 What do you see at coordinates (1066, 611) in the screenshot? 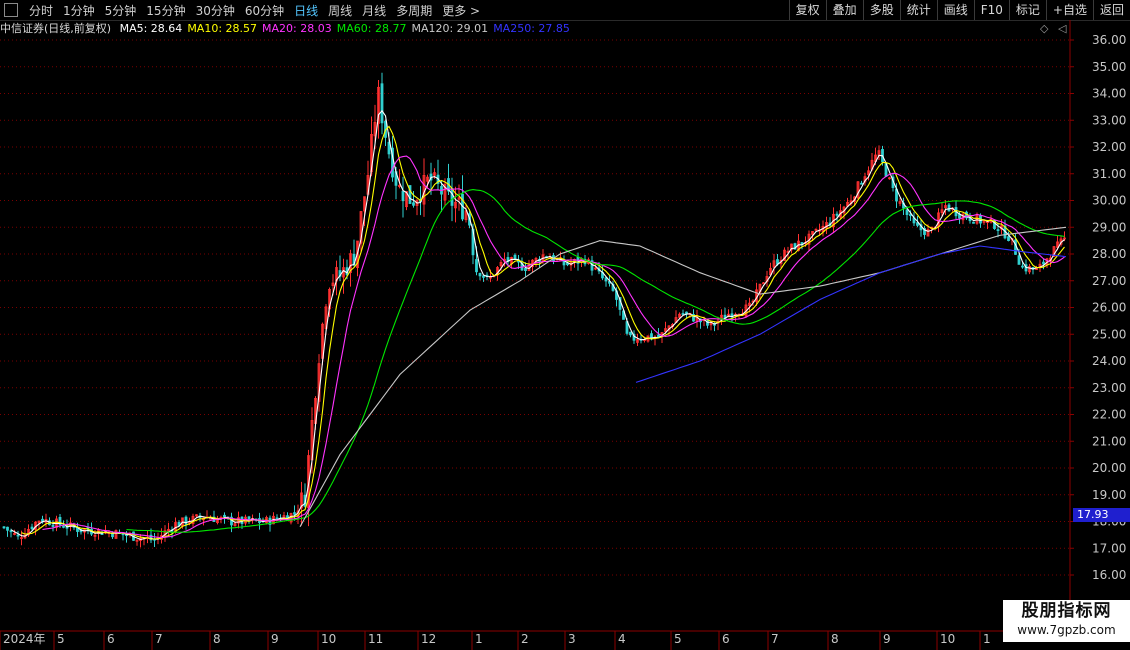
I see `watermark-title: 股朋指标网` at bounding box center [1066, 611].